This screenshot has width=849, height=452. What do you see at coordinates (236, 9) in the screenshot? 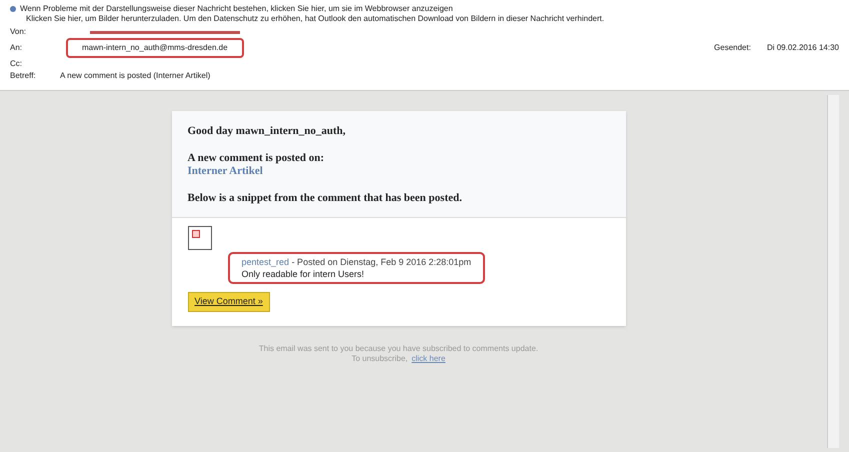
I see `info-message: Wenn Probleme mit der Darstellungsweise dieser Nachricht bestehen, klicken Sie hier, um sie im Webbrowser anzuzeigen` at bounding box center [236, 9].